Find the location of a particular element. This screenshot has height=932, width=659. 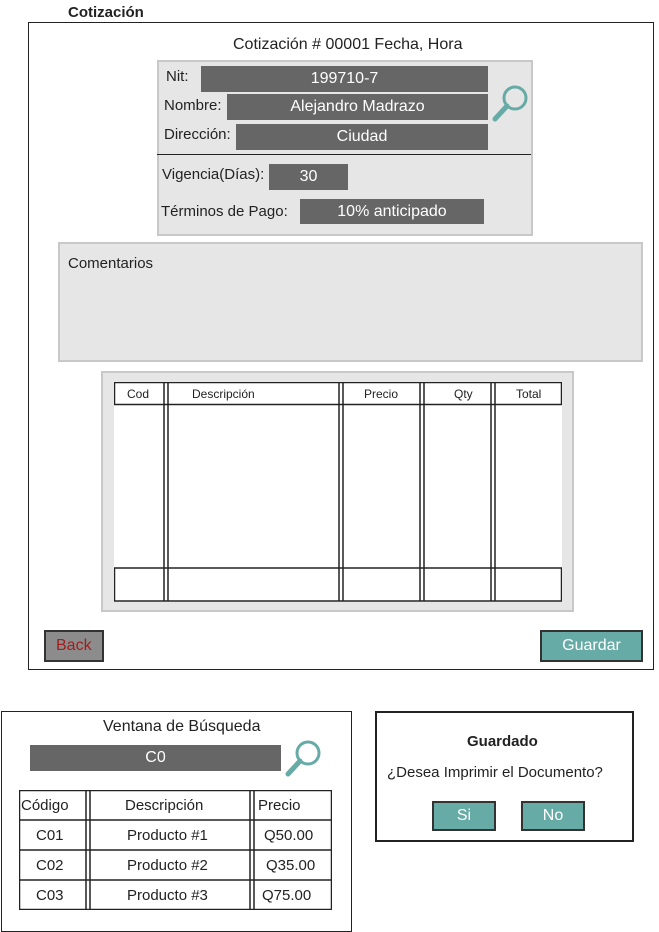

saved-dialog-message: ¿Desea Imprimir el Documento? is located at coordinates (495, 772).